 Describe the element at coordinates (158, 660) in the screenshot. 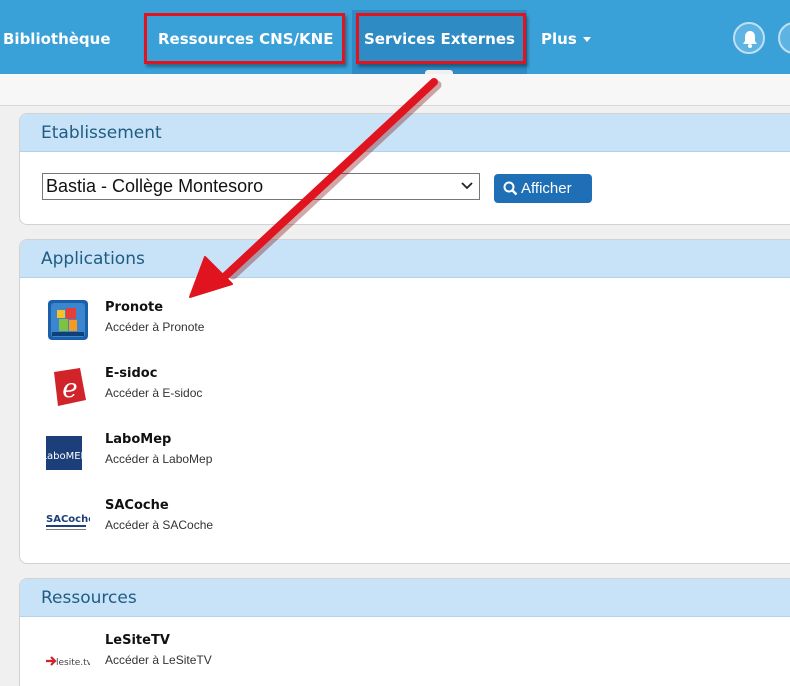

I see `resource-subtitle-link: Accéder à LeSiteTV` at that location.